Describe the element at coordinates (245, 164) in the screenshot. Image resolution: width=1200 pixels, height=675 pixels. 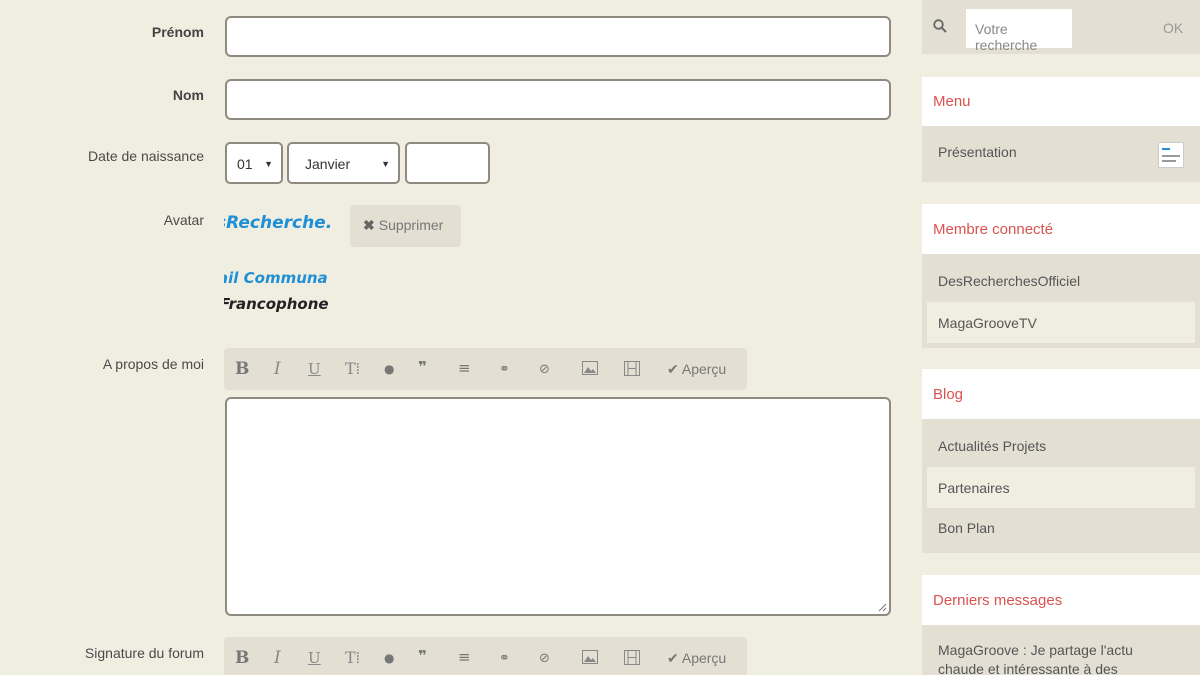
I see `day-select-value: 01` at that location.